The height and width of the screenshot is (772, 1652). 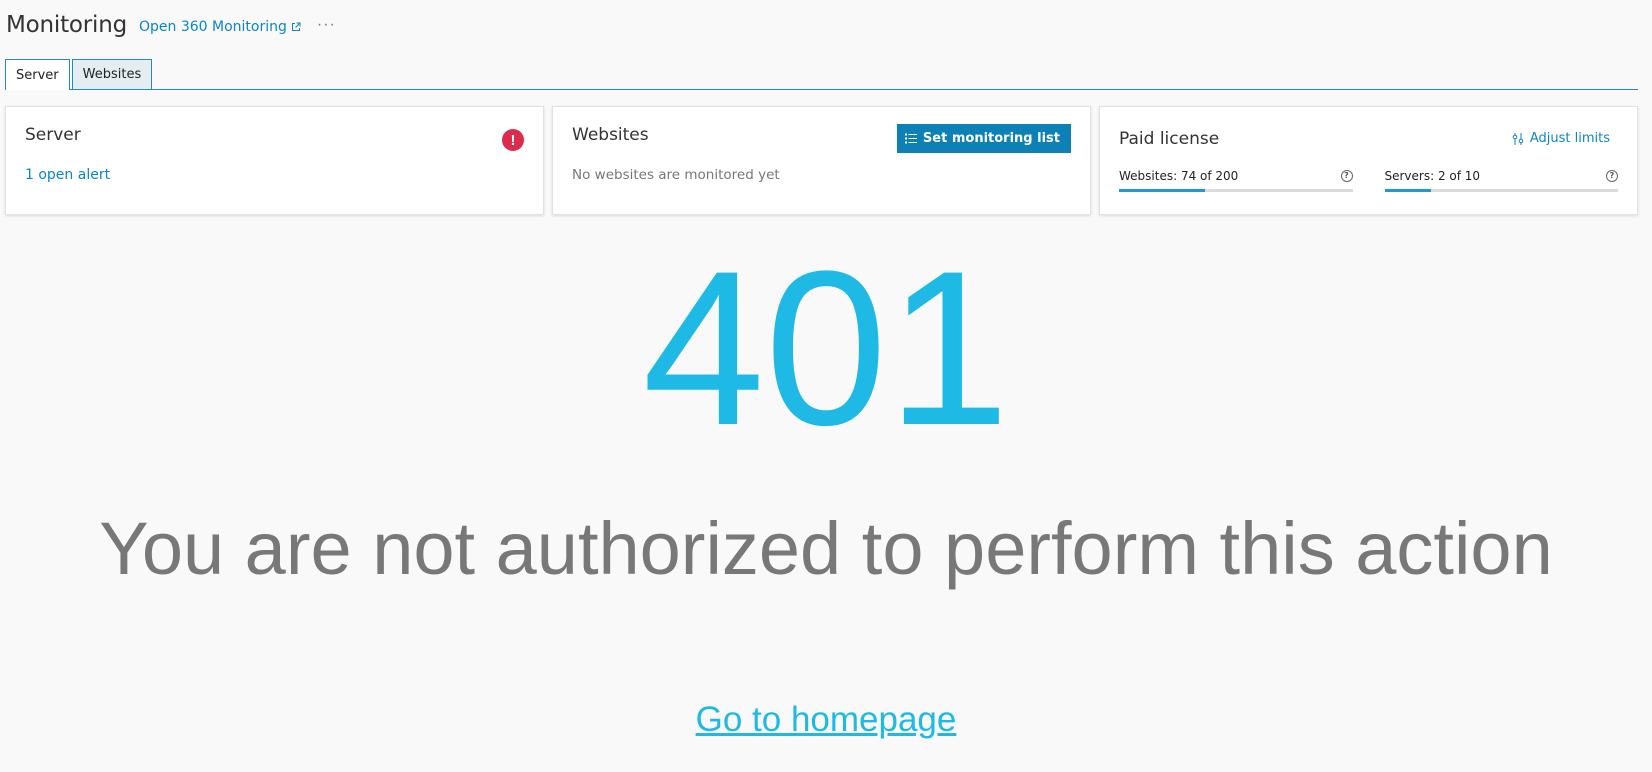 I want to click on tab-bar: Server Websites, so click(x=821, y=74).